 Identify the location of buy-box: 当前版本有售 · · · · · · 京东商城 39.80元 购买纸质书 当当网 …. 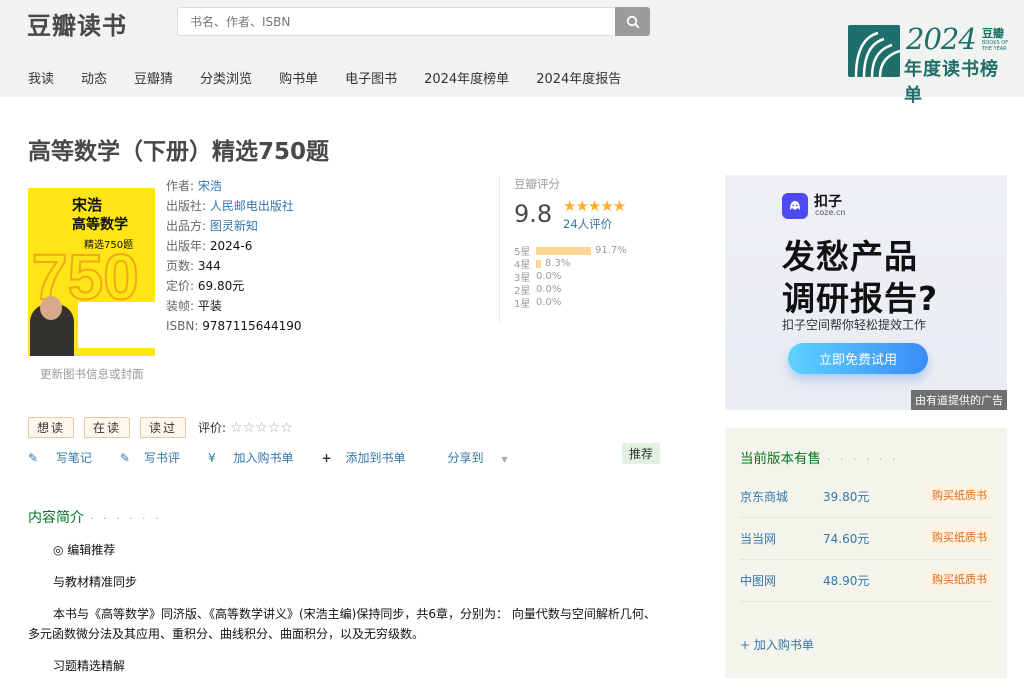
(866, 553).